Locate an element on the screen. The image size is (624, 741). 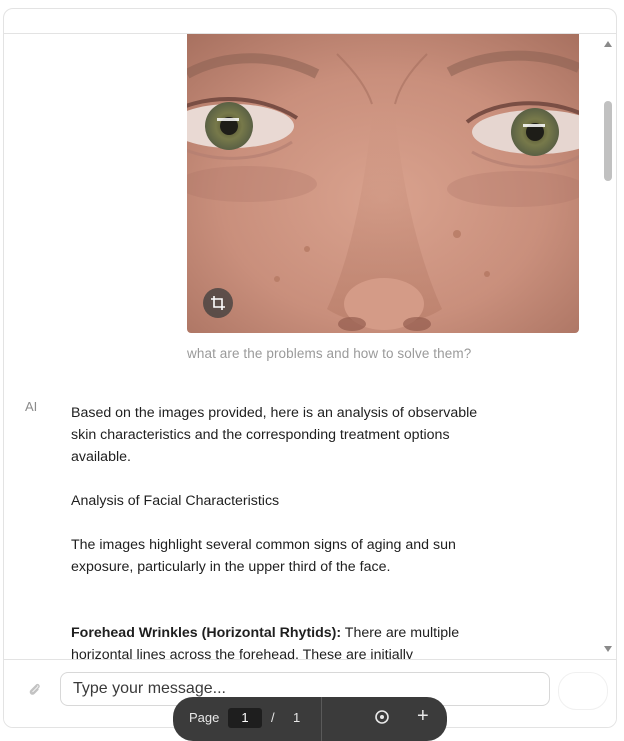
scroll-down-arrow-icon is located at coordinates (608, 649).